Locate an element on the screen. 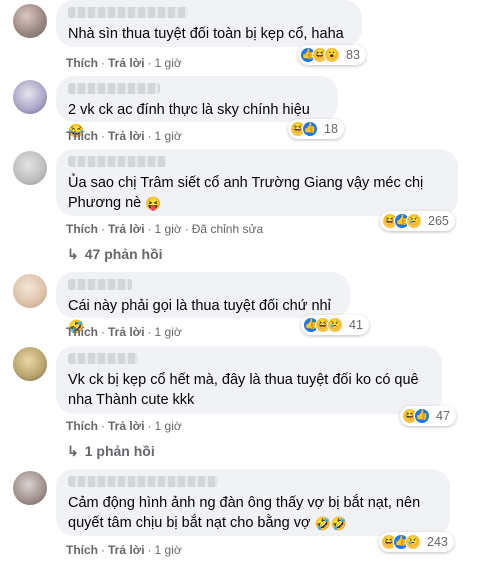  reaction-summary: 😆 👍 47 is located at coordinates (428, 416).